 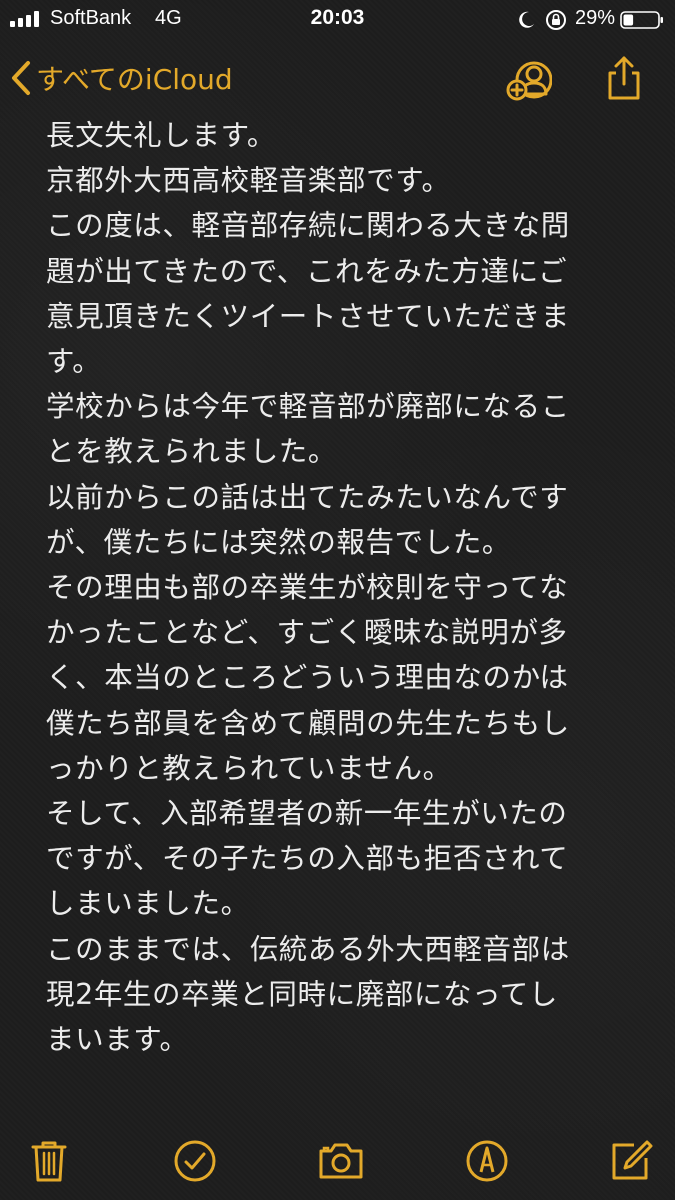 I want to click on clock-time: 20:03, so click(x=337, y=17).